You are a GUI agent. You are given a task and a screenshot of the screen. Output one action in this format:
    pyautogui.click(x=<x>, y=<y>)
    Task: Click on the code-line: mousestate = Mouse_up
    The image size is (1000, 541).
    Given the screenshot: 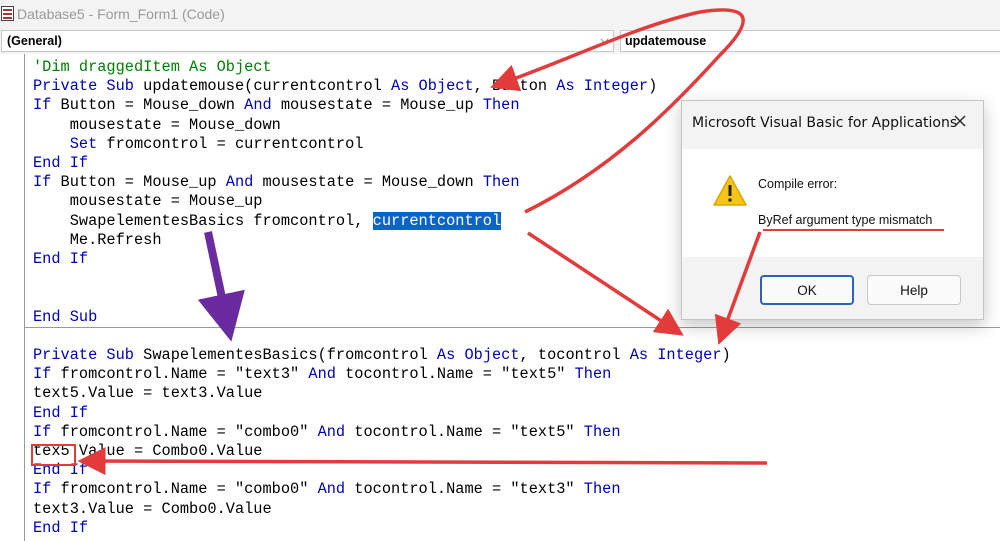 What is the action you would take?
    pyautogui.click(x=148, y=201)
    